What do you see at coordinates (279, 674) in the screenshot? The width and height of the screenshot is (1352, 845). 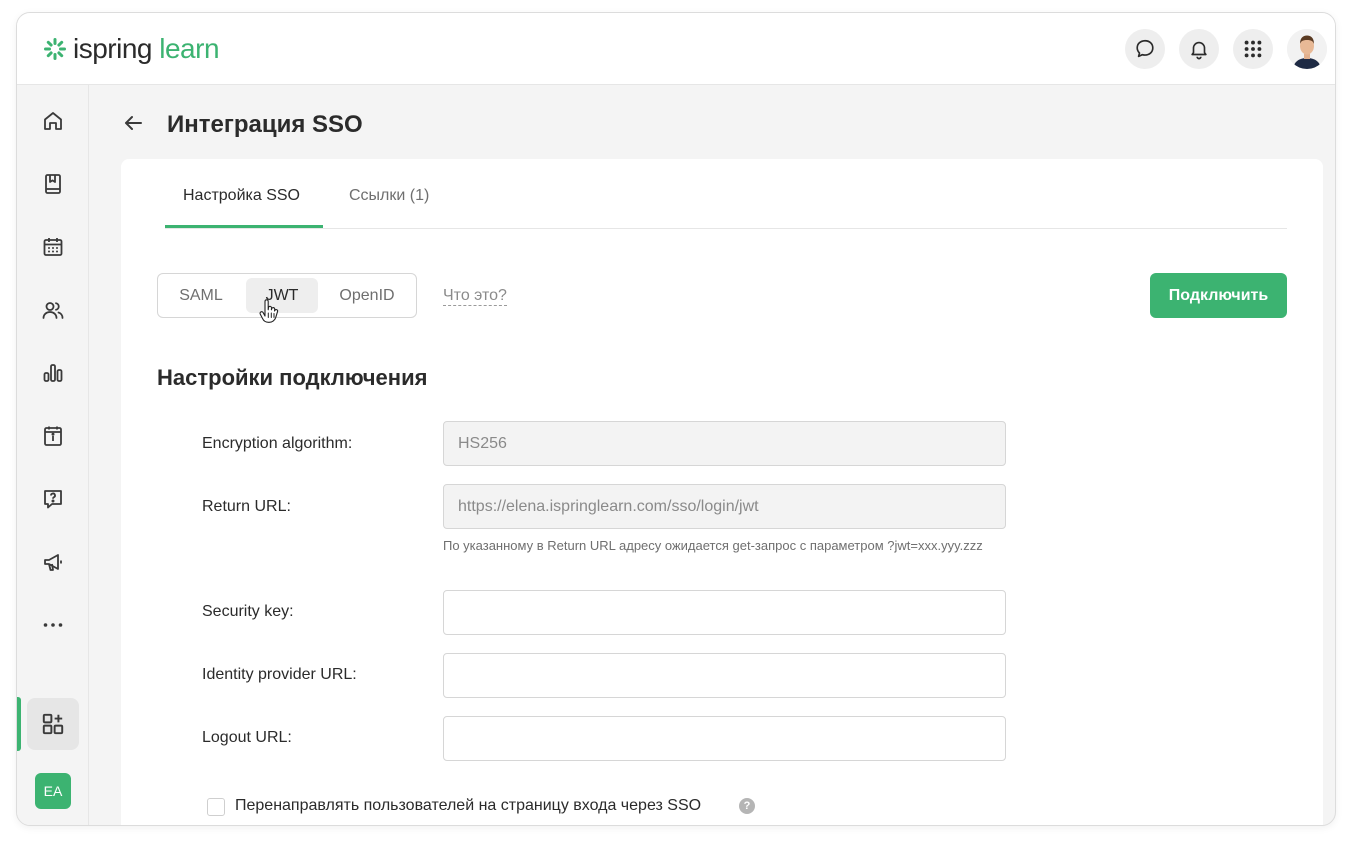 I see `identity-provider-url-label: Identity provider URL:` at bounding box center [279, 674].